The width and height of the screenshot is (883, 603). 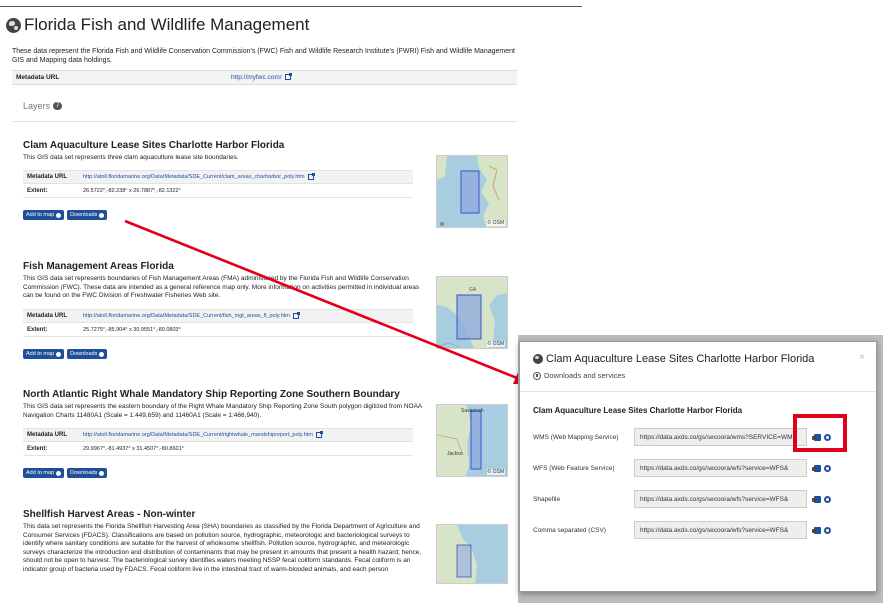 I want to click on service-row-csv: Comma separated (CSV), so click(x=698, y=530).